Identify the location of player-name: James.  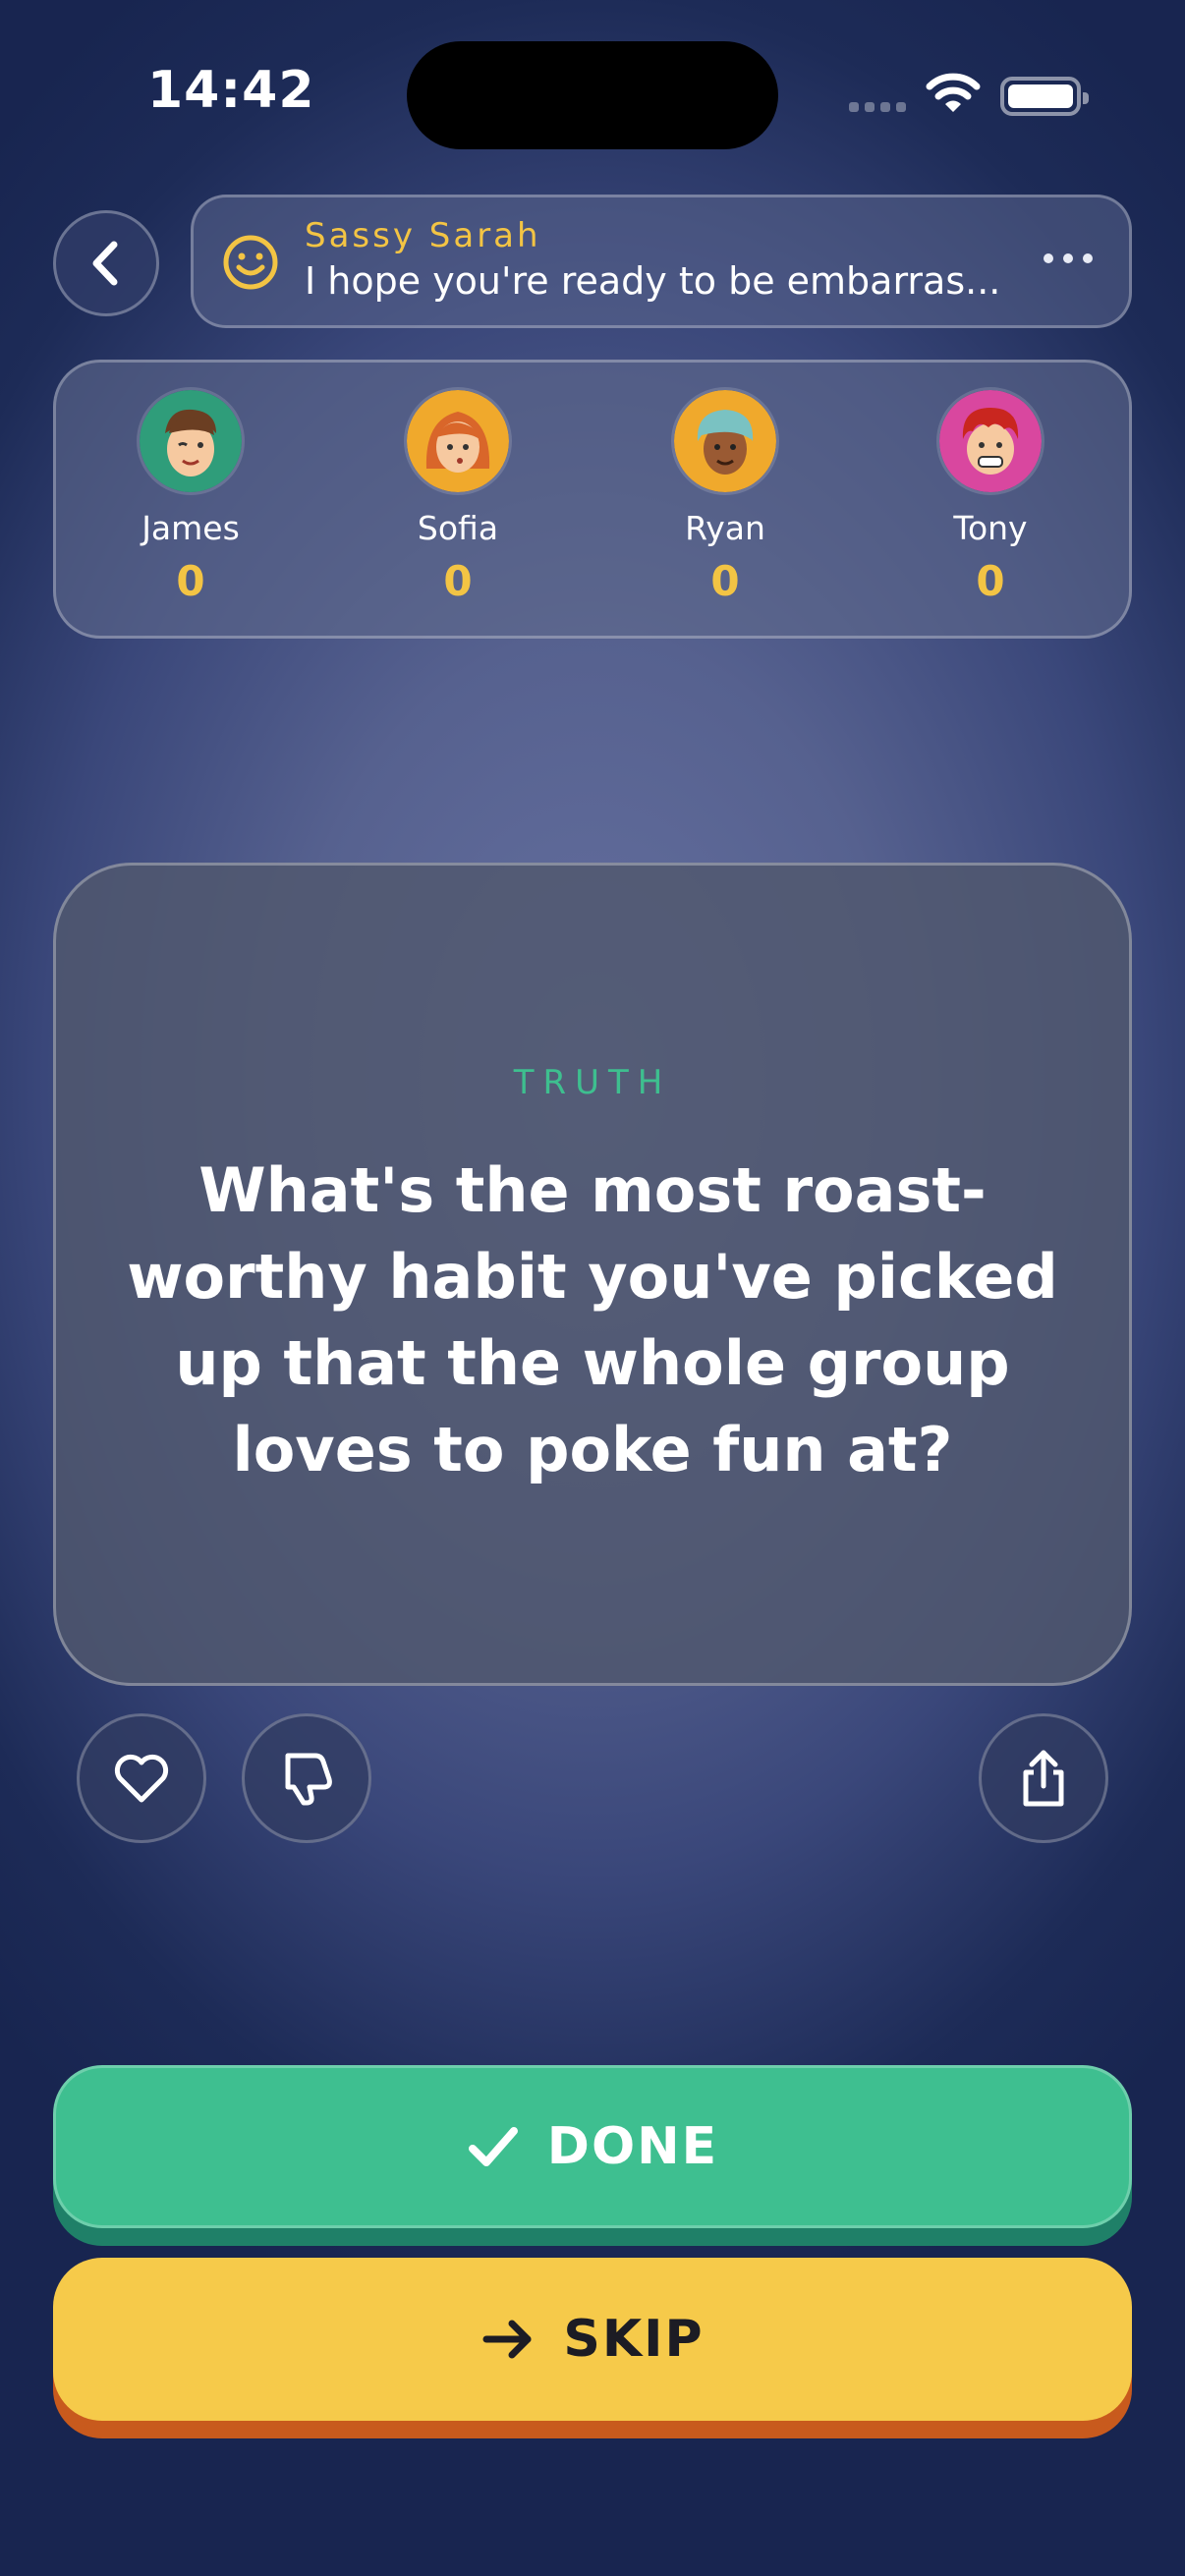
(191, 528).